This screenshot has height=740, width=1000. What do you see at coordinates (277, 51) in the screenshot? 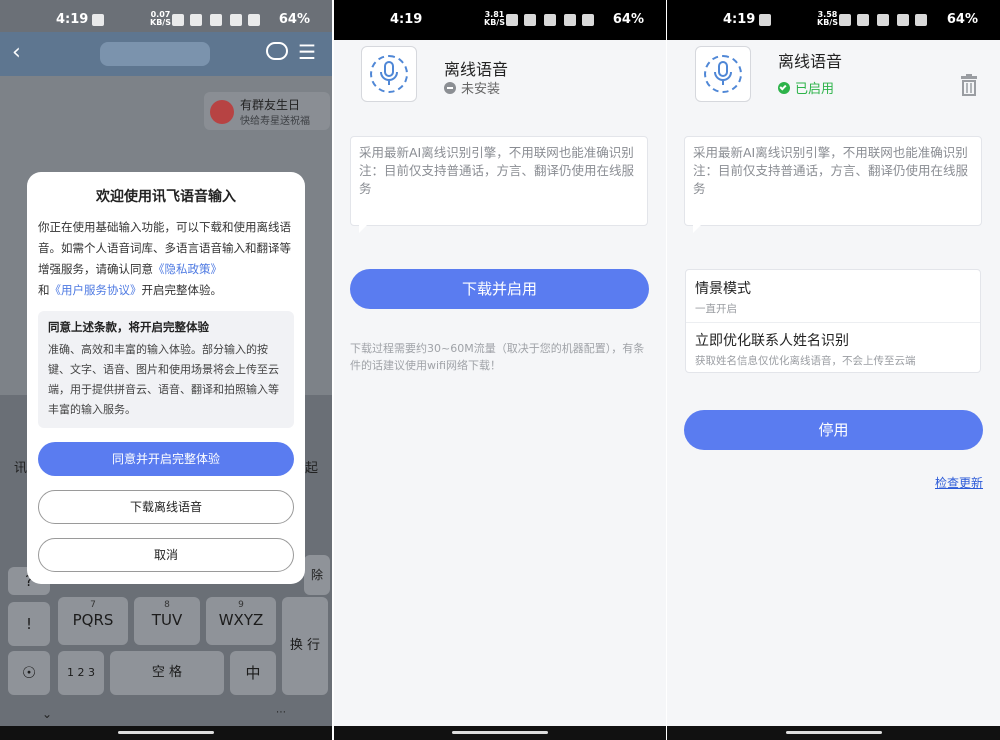
I see `cloud-icon` at bounding box center [277, 51].